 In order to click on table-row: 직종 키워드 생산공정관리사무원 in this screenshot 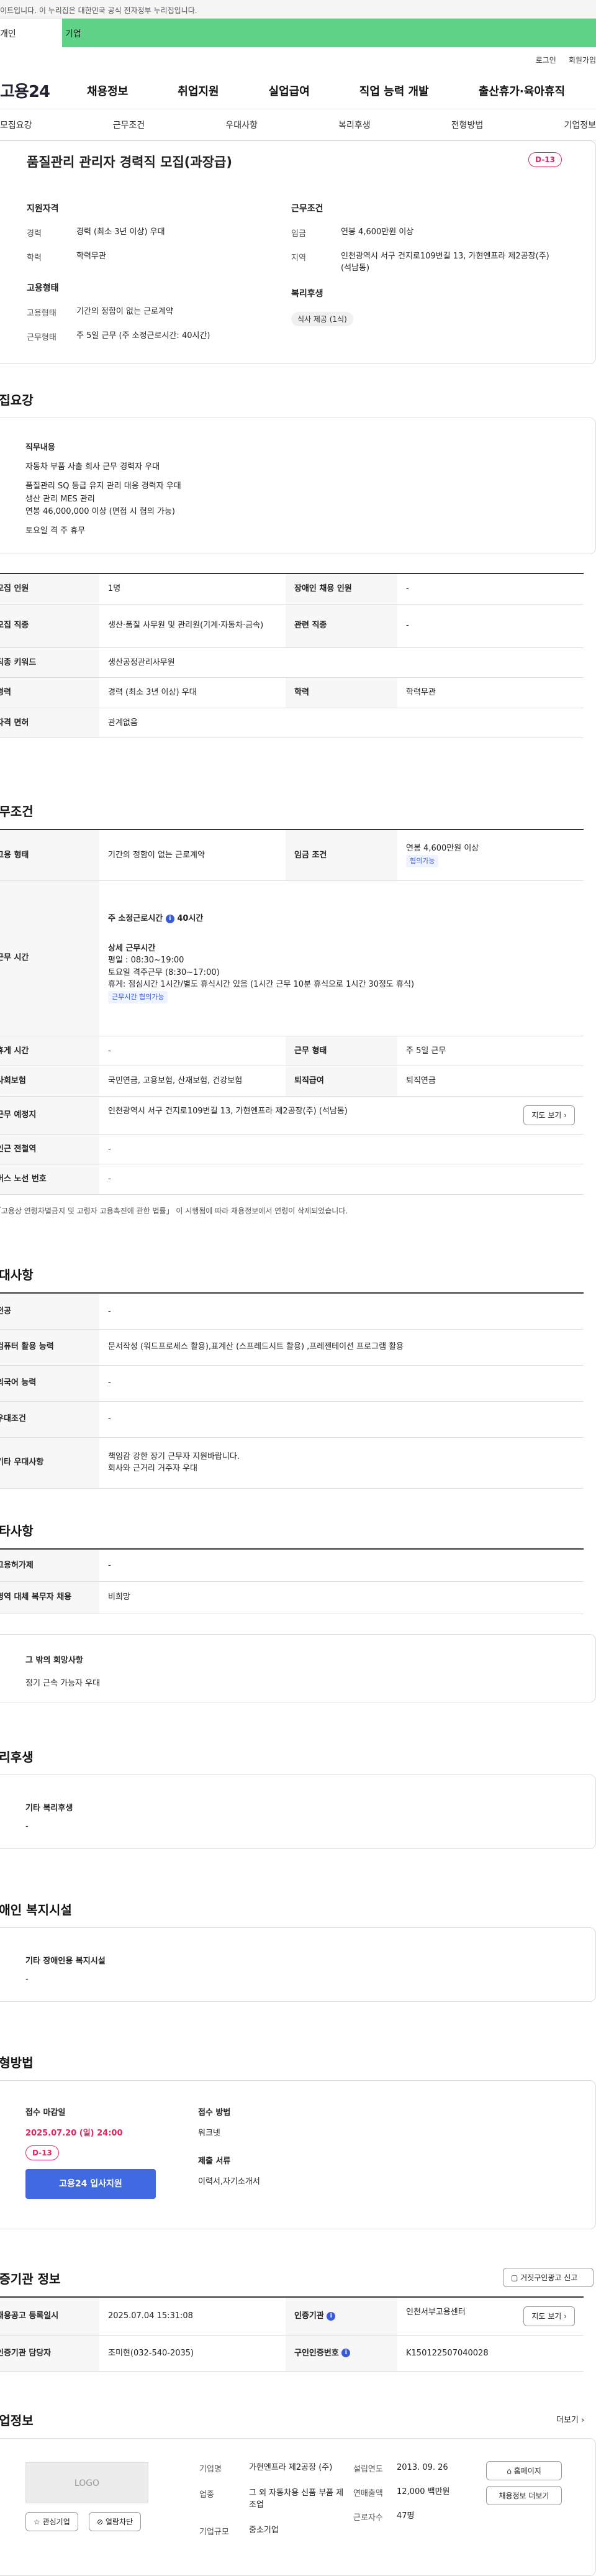, I will do `click(292, 662)`.